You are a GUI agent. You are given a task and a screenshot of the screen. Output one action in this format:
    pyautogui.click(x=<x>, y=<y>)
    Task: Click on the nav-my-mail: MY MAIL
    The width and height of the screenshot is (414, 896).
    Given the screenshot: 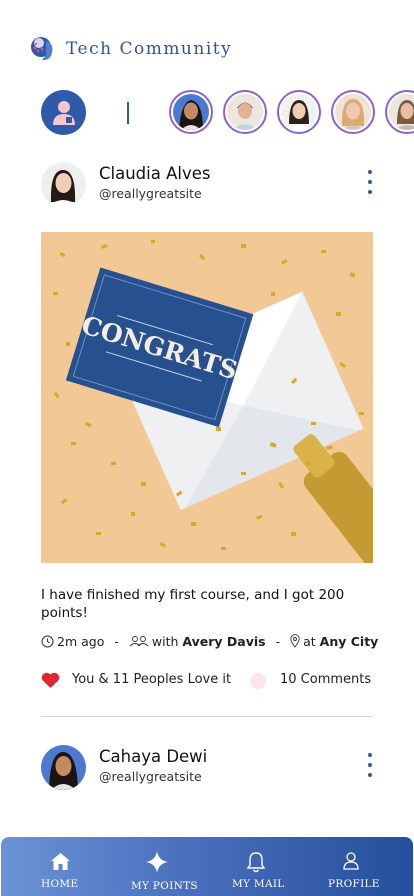 What is the action you would take?
    pyautogui.click(x=257, y=866)
    